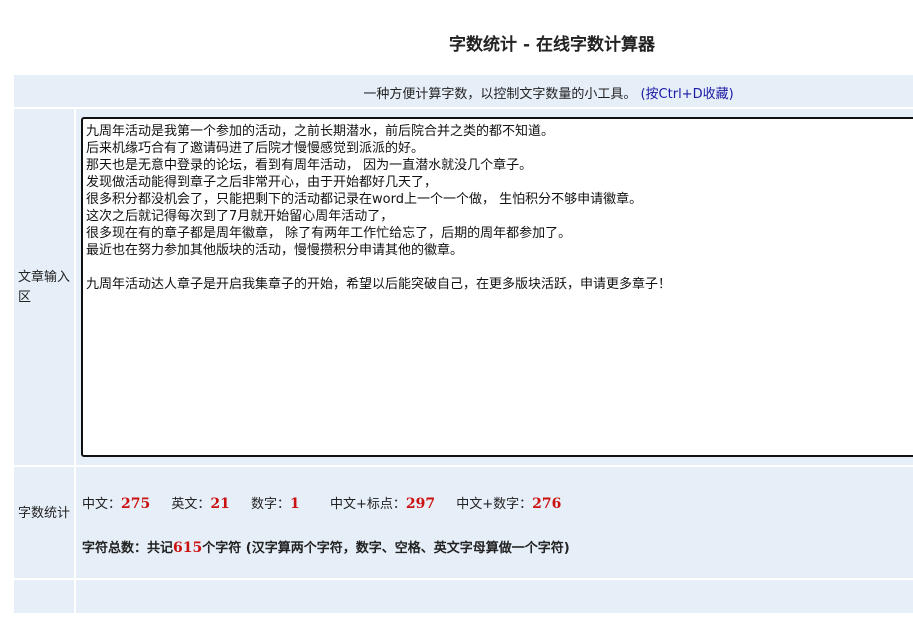 The width and height of the screenshot is (913, 632). Describe the element at coordinates (326, 548) in the screenshot. I see `total-characters: 字符总数：共记615个字符 (汉字算两个字符，数字、空格、英文字母算做一个字符)` at that location.